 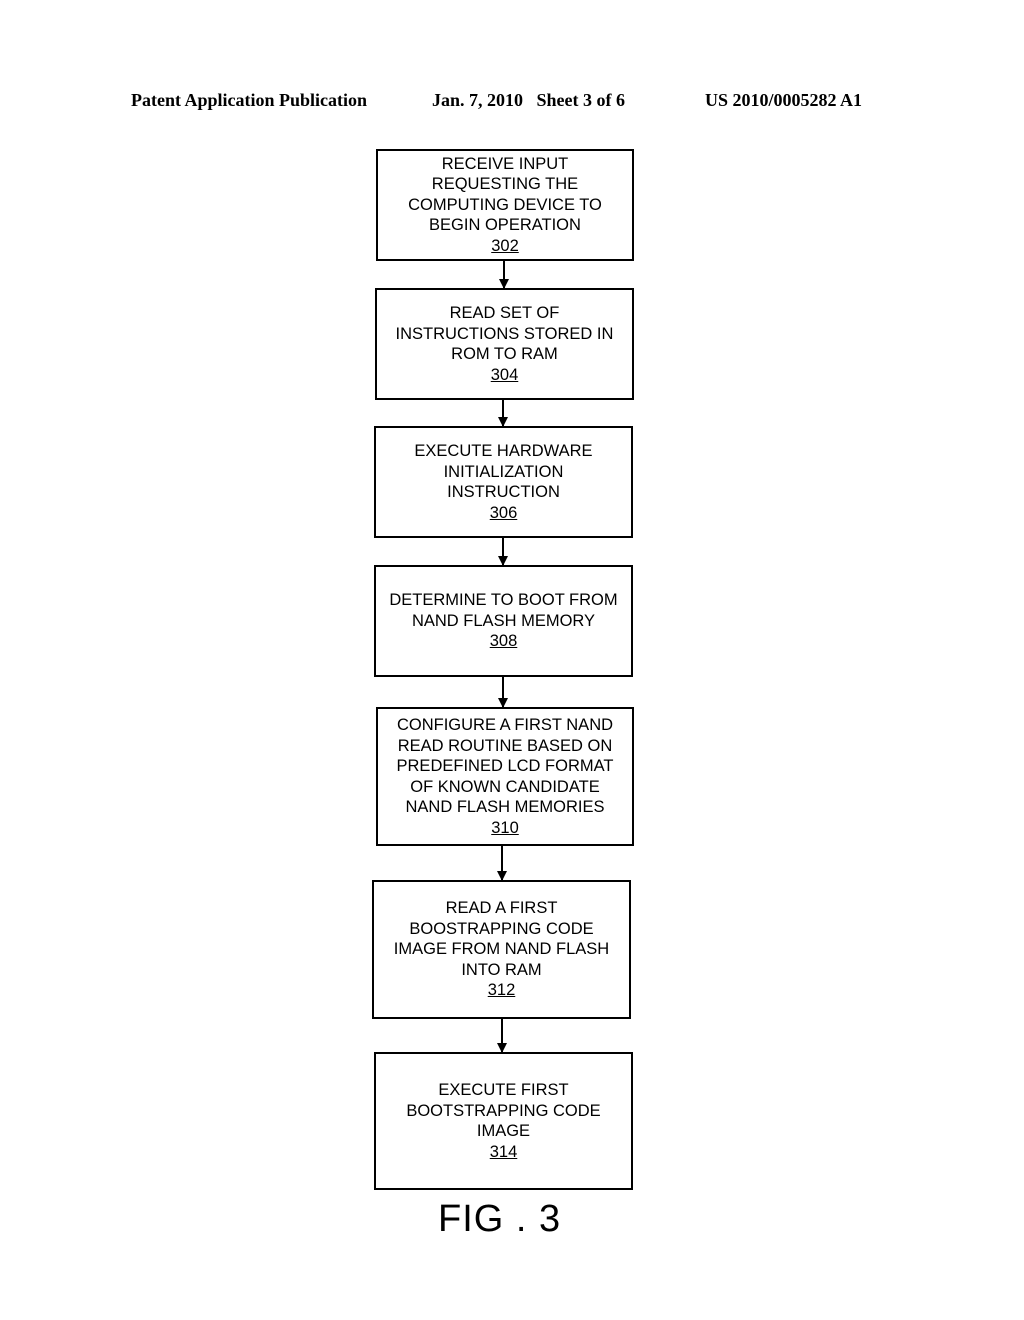 What do you see at coordinates (505, 827) in the screenshot?
I see `step-310-ref: 310` at bounding box center [505, 827].